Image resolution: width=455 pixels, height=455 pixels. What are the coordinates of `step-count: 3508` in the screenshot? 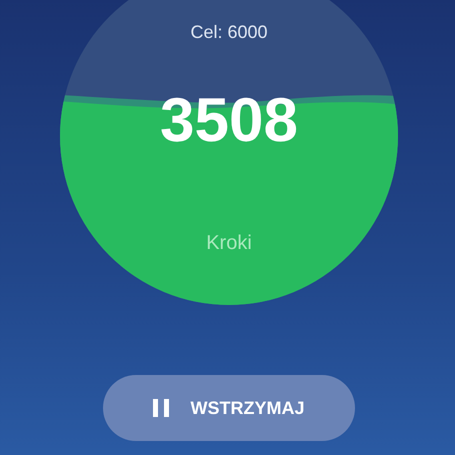 It's located at (229, 121).